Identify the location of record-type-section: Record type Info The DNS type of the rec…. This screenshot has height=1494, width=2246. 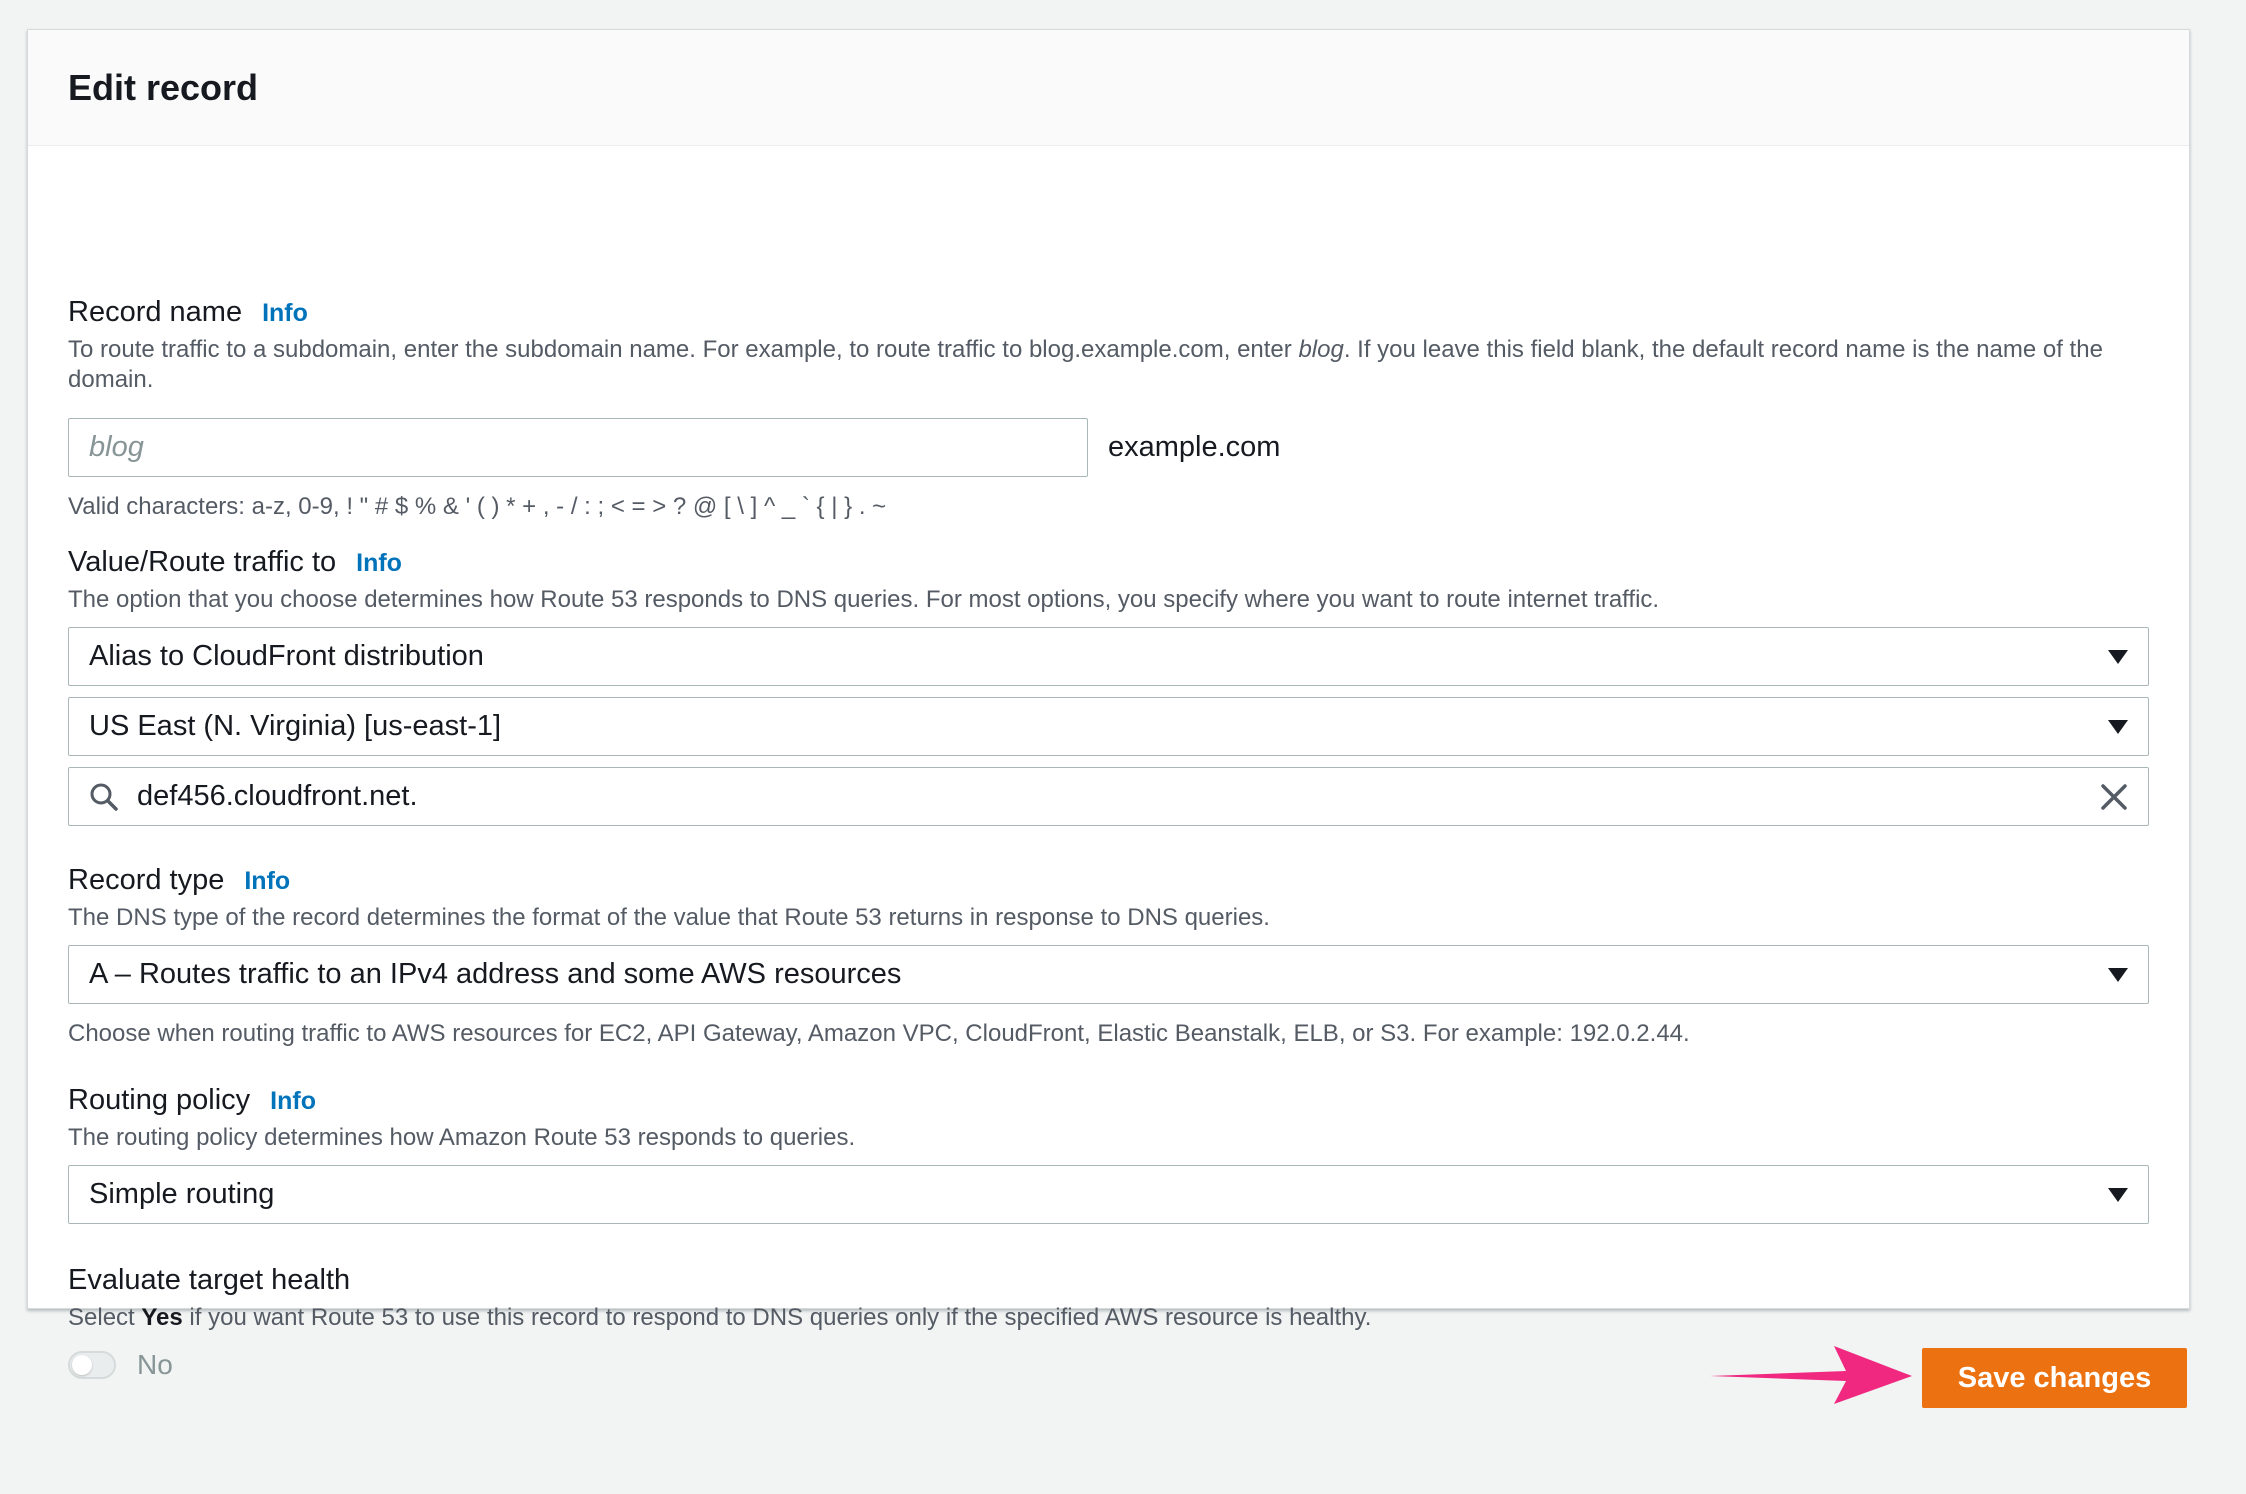
(1108, 956).